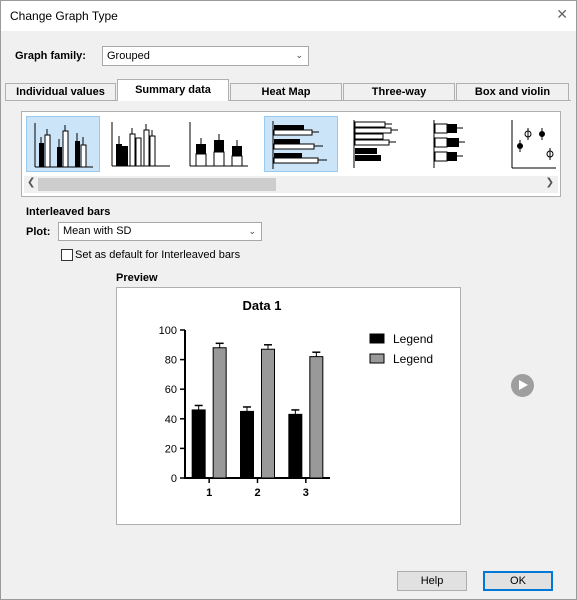 This screenshot has width=577, height=600. What do you see at coordinates (158, 255) in the screenshot?
I see `set-default-label: Set as default for Interleaved bars` at bounding box center [158, 255].